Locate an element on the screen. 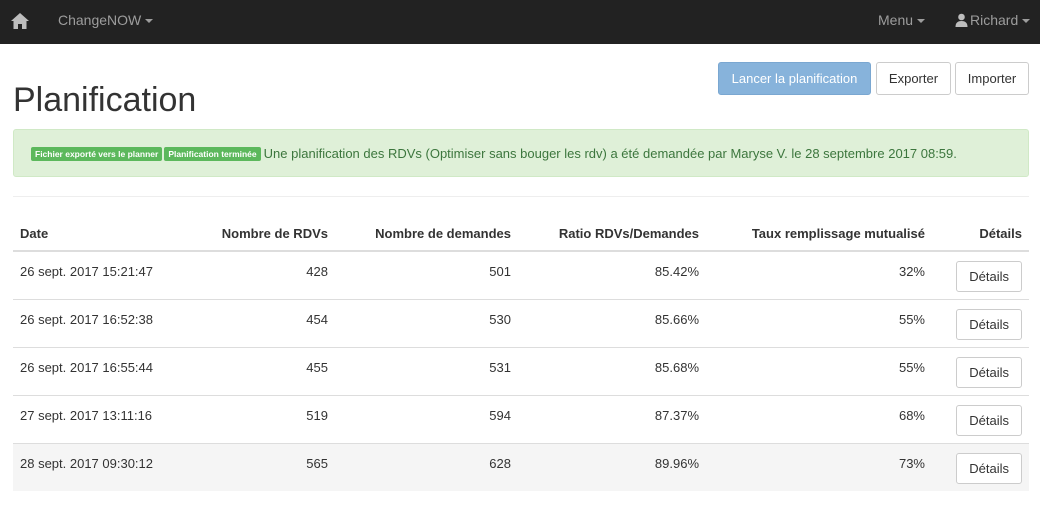  menu-dropdown: Menu is located at coordinates (902, 20).